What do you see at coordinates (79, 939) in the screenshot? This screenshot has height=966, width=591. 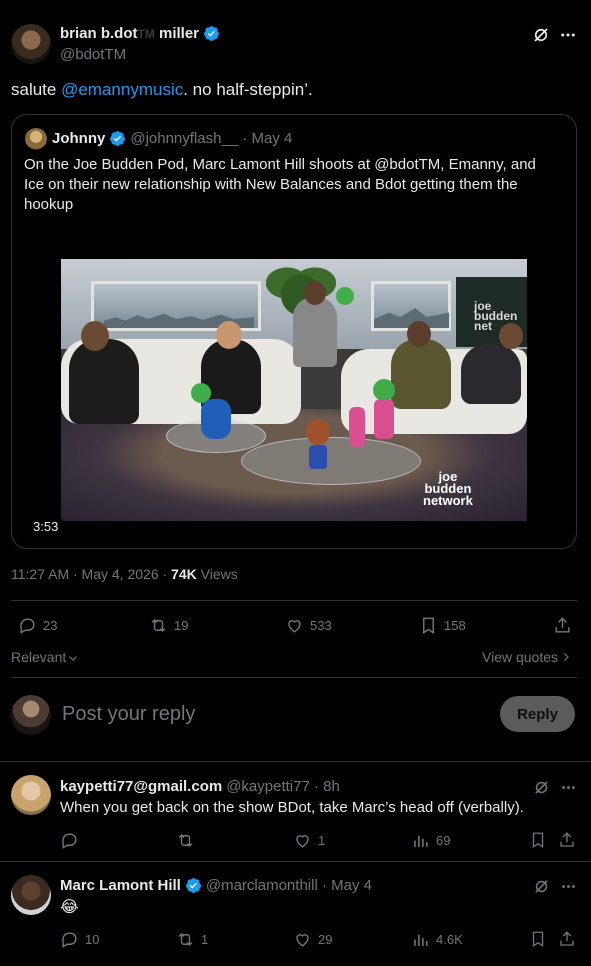 I see `reply-reply-action: 10` at bounding box center [79, 939].